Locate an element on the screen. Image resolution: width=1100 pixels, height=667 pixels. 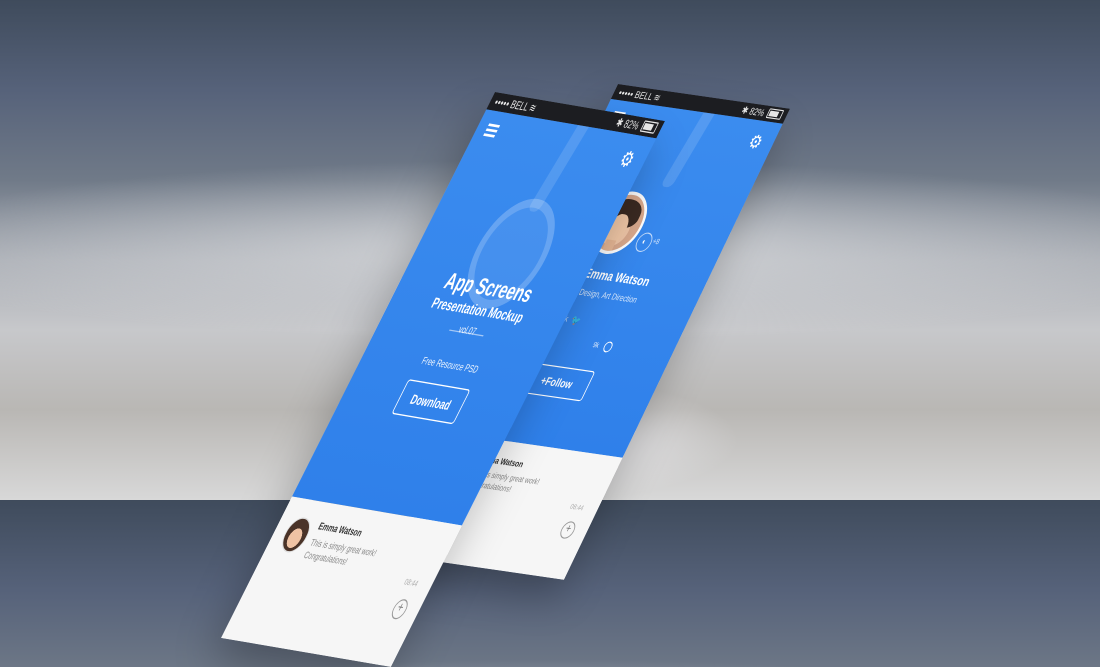
lens-handle-decoration is located at coordinates (687, 150).